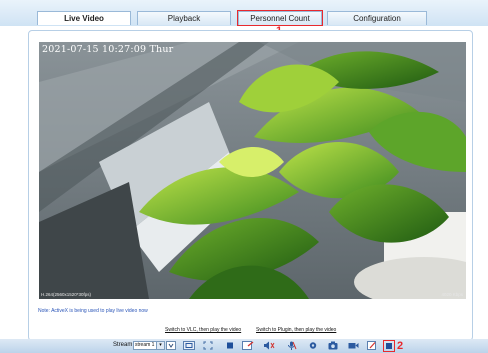 The width and height of the screenshot is (488, 353). I want to click on tab-live-video: Live Video, so click(84, 18).